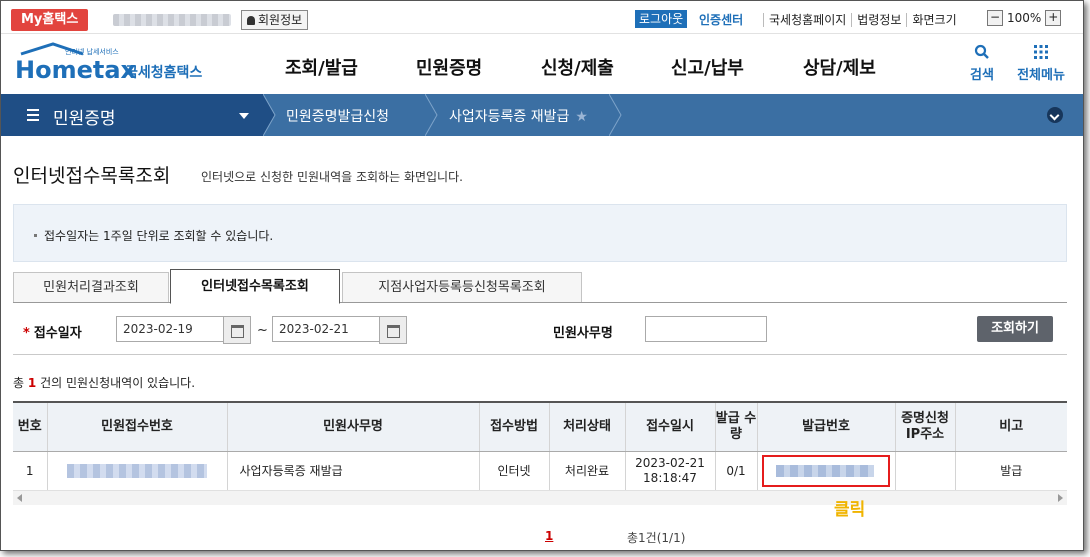 This screenshot has width=1090, height=557. I want to click on search-label: 검색, so click(982, 75).